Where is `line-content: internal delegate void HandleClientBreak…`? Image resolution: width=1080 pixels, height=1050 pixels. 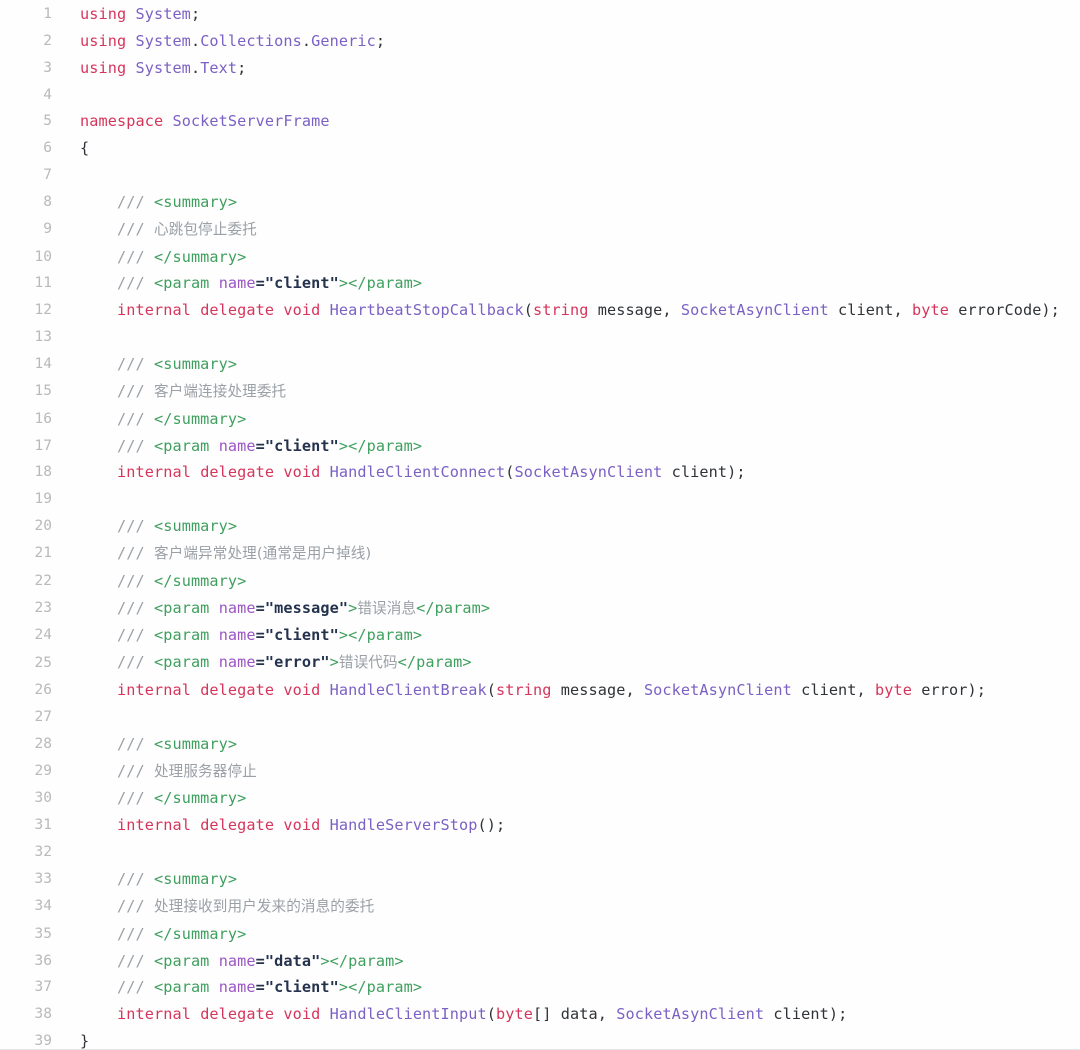 line-content: internal delegate void HandleClientBreak… is located at coordinates (571, 690).